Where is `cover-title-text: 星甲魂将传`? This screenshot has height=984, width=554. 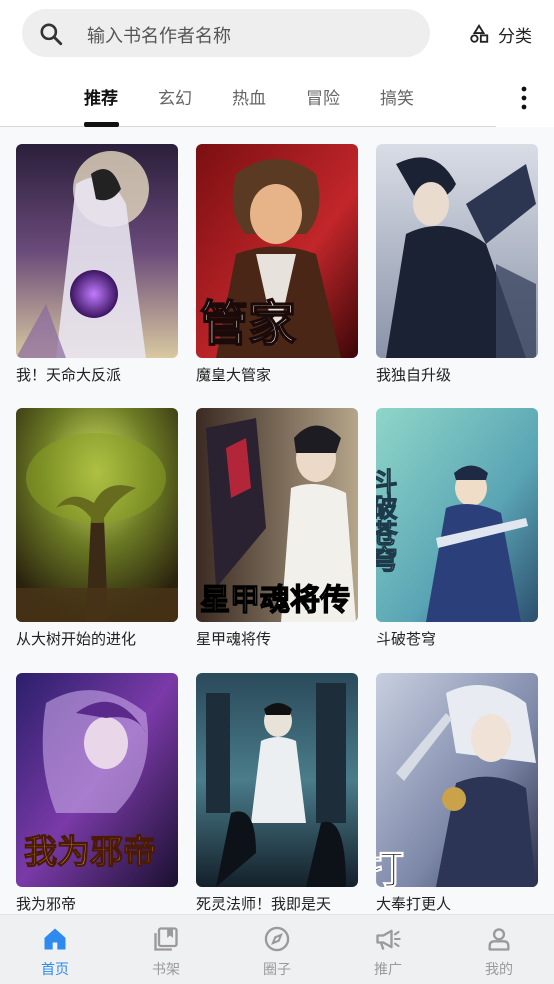
cover-title-text: 星甲魂将传 is located at coordinates (275, 600).